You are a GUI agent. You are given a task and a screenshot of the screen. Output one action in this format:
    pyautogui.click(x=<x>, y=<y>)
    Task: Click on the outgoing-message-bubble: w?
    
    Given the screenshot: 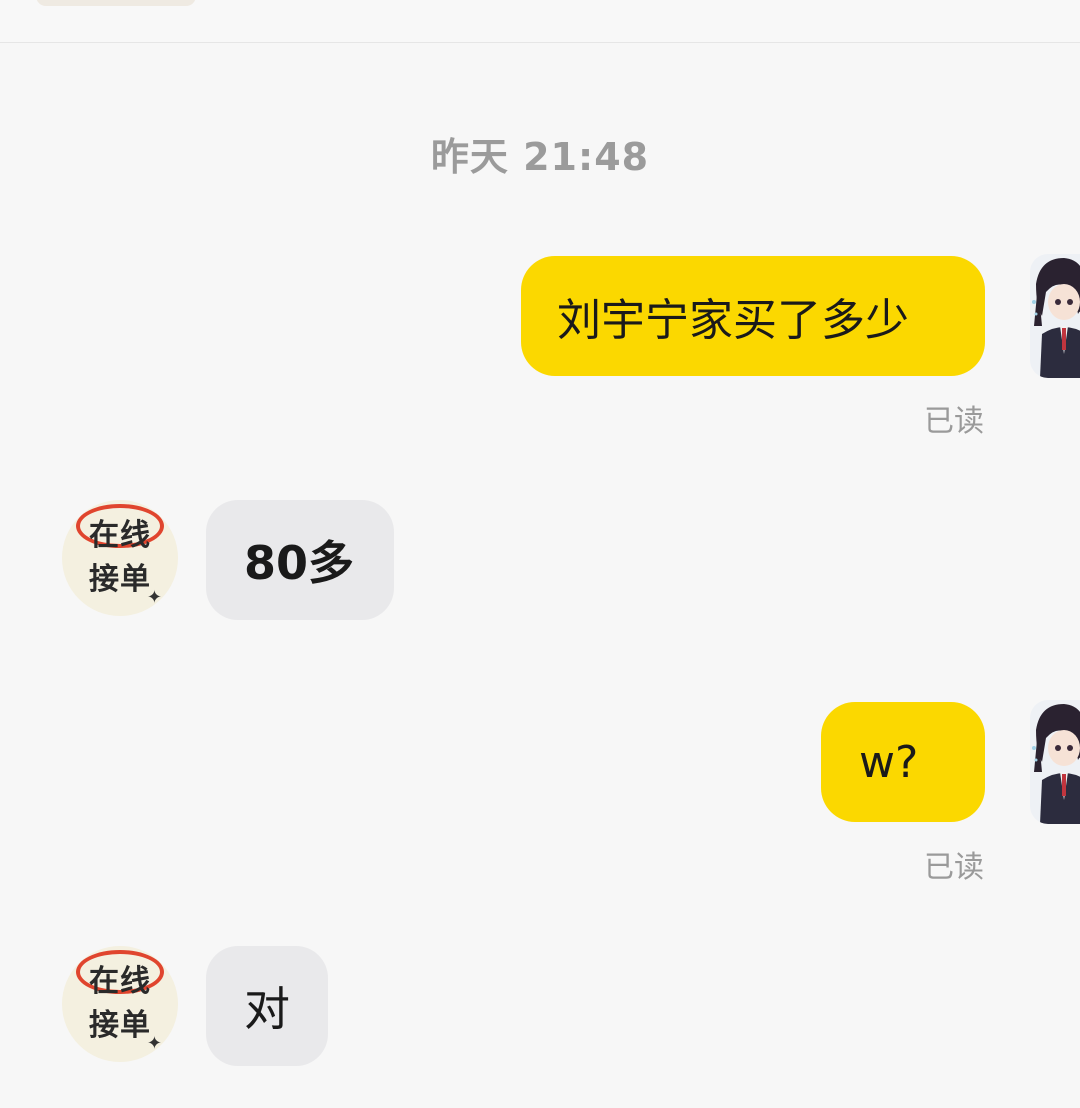 What is the action you would take?
    pyautogui.click(x=903, y=762)
    